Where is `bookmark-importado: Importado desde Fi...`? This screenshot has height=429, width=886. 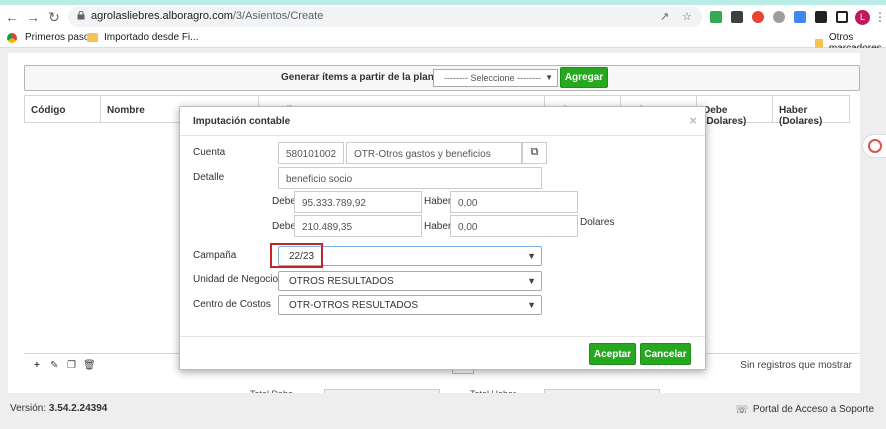 bookmark-importado: Importado desde Fi... is located at coordinates (143, 37).